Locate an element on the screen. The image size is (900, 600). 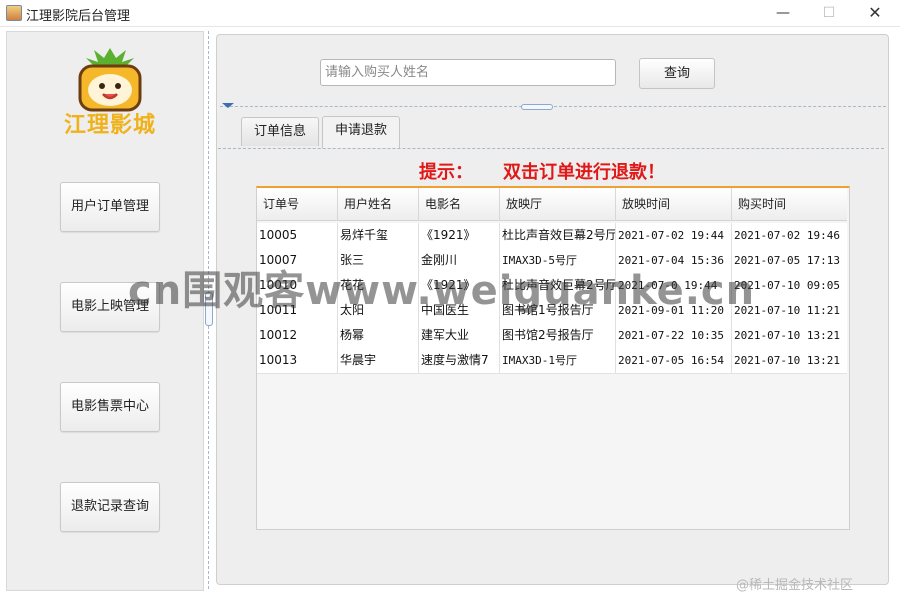
cell-order-id: 10005 is located at coordinates (297, 235).